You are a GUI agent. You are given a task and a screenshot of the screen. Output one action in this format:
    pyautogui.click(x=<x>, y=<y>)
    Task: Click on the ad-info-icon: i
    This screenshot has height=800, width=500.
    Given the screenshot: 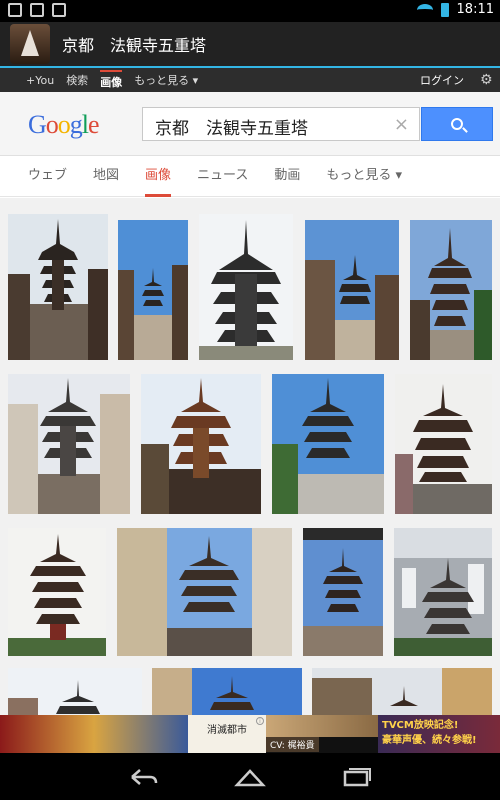 What is the action you would take?
    pyautogui.click(x=260, y=721)
    